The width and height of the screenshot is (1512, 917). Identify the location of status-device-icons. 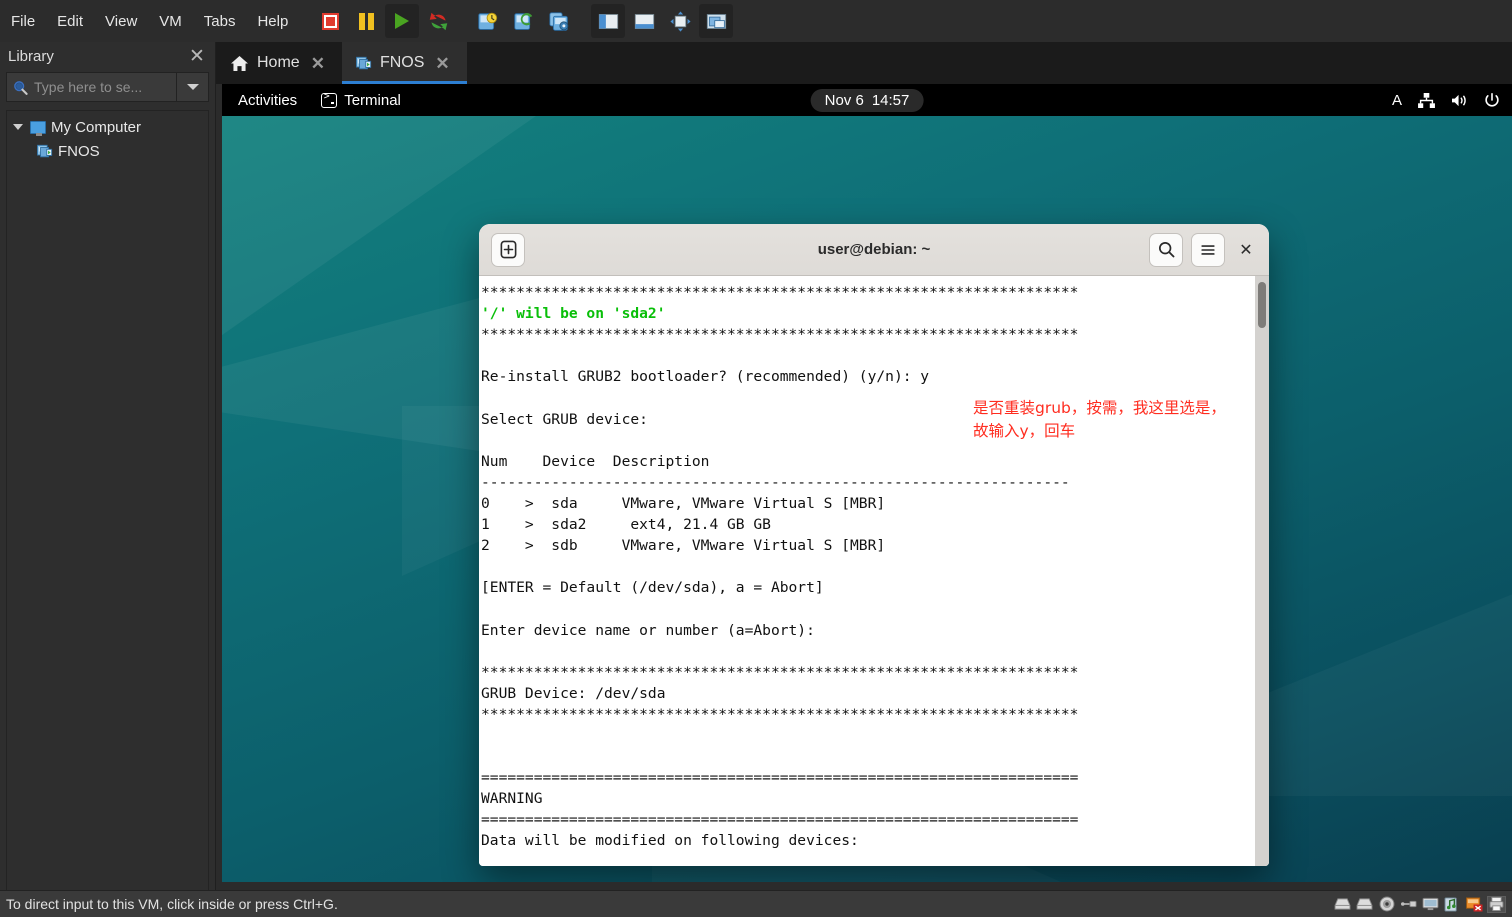
(1422, 904).